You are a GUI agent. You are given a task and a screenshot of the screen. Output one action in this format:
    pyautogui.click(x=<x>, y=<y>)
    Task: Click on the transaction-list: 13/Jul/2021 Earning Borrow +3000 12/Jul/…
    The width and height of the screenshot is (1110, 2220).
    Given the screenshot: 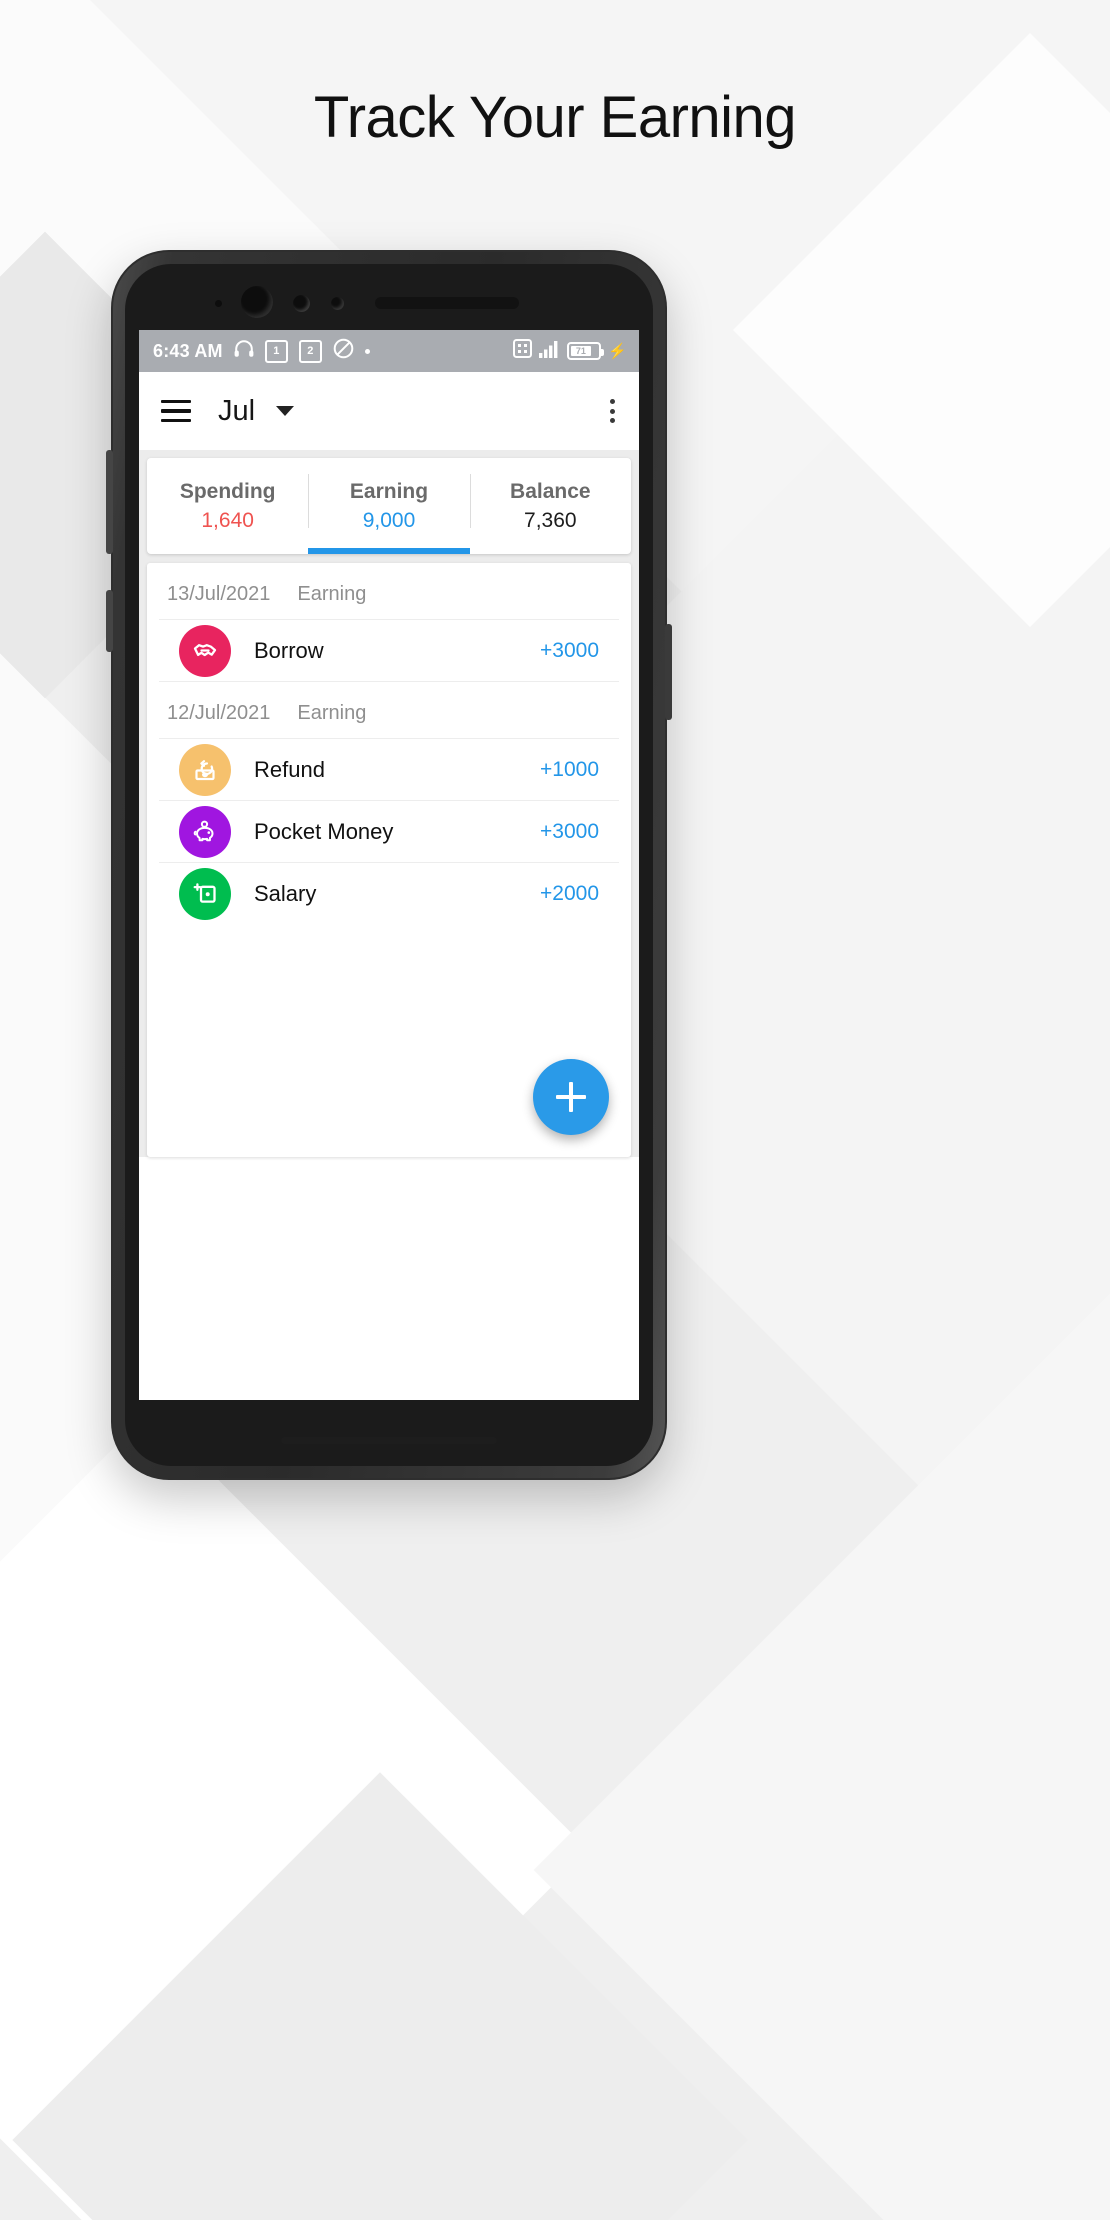 What is the action you would take?
    pyautogui.click(x=389, y=860)
    